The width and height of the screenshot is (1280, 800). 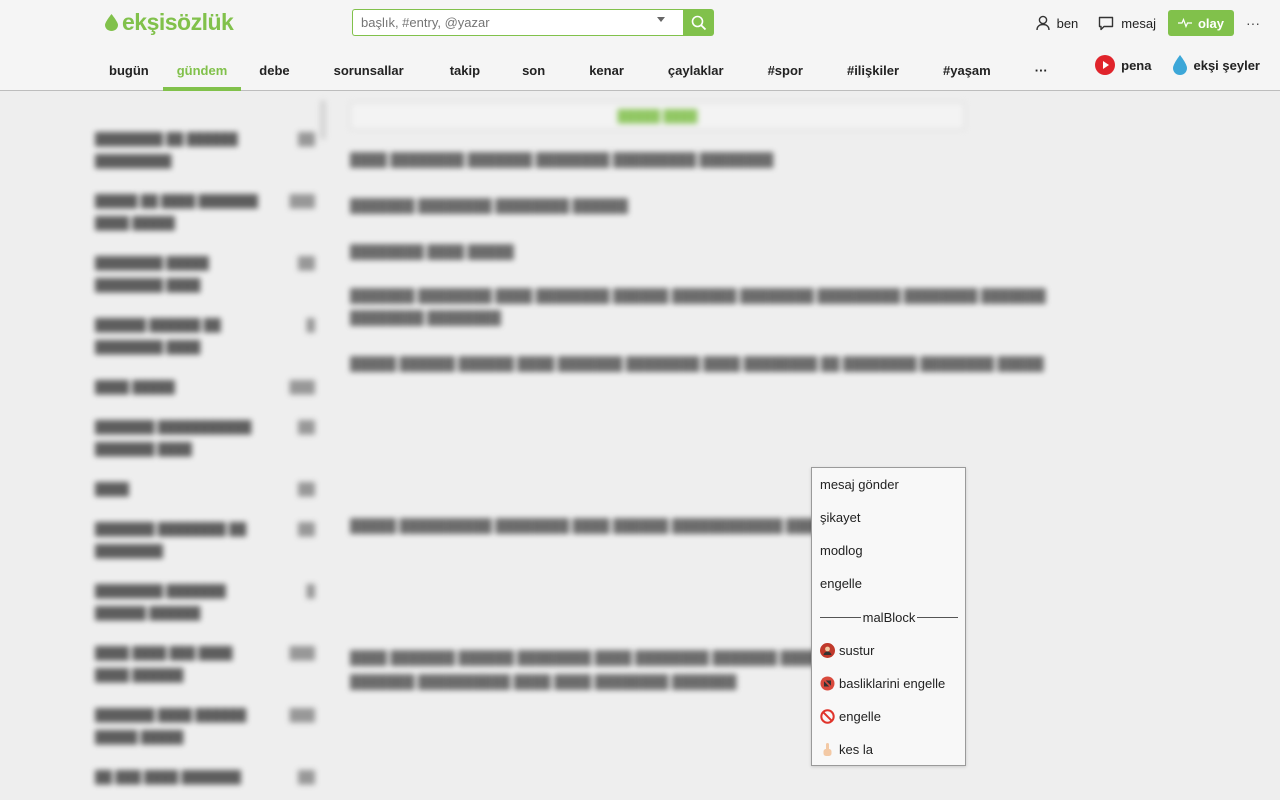 I want to click on entry-line: ███████ ████████ ████████ ██████, so click(x=489, y=205).